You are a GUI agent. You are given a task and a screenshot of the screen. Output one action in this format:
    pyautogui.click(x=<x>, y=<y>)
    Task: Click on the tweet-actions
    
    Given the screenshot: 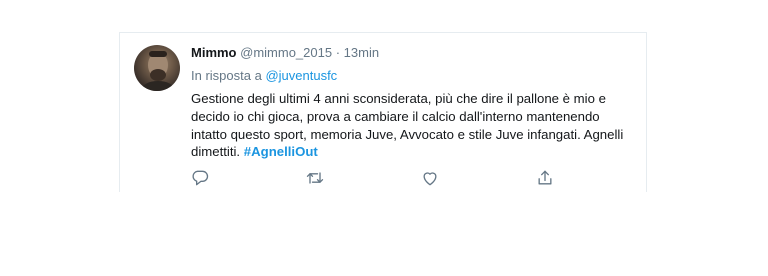 What is the action you would take?
    pyautogui.click(x=411, y=179)
    